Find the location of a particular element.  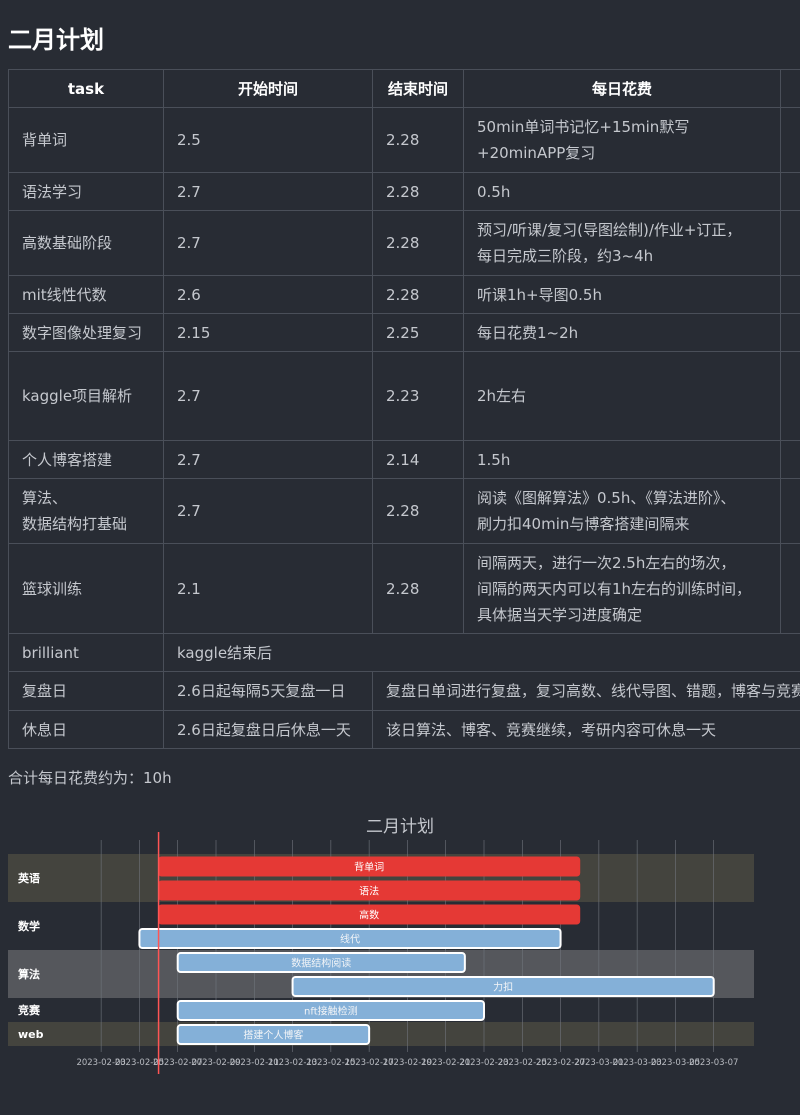

task-cell: 背单词 is located at coordinates (86, 140).